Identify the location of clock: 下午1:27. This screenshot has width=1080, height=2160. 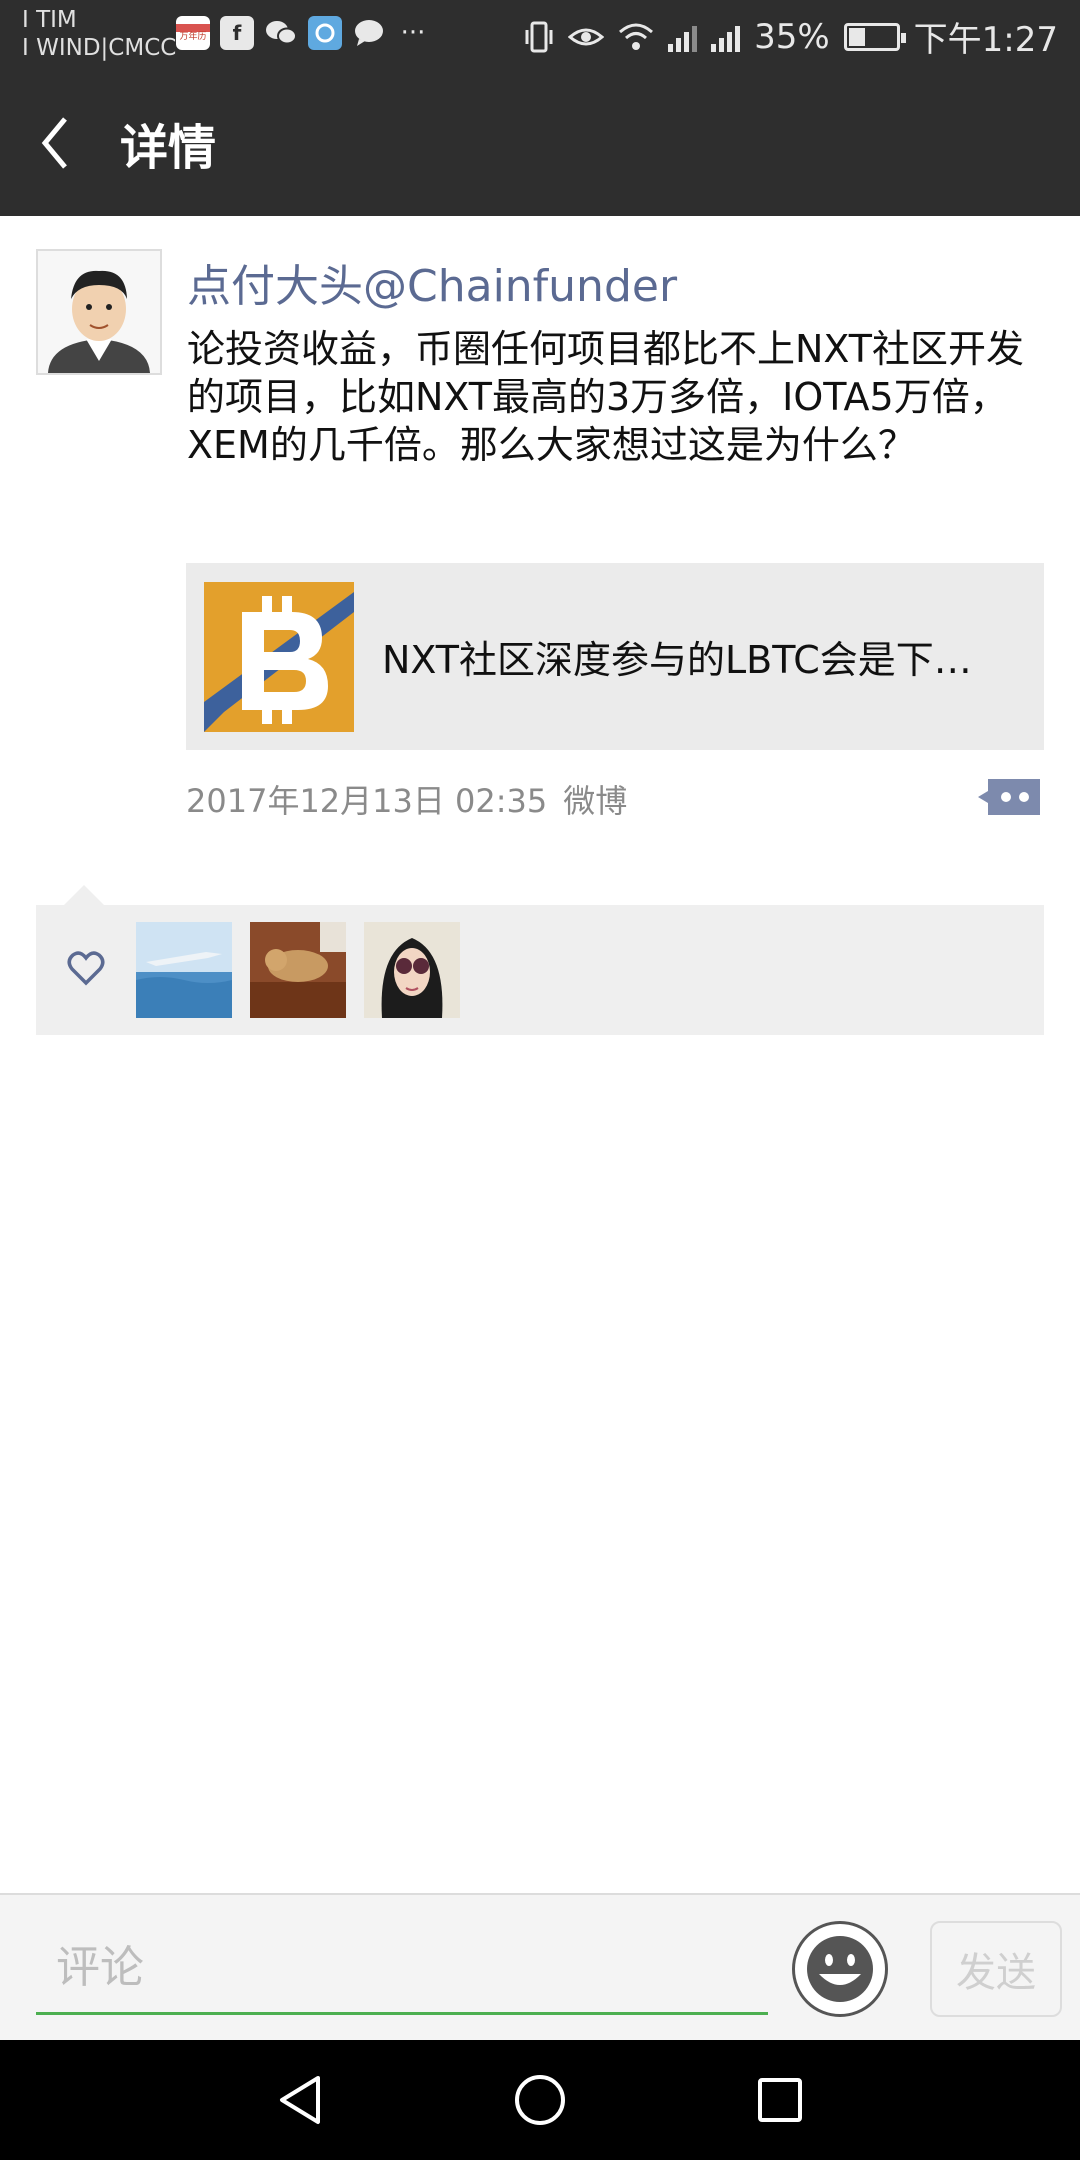
(985, 40).